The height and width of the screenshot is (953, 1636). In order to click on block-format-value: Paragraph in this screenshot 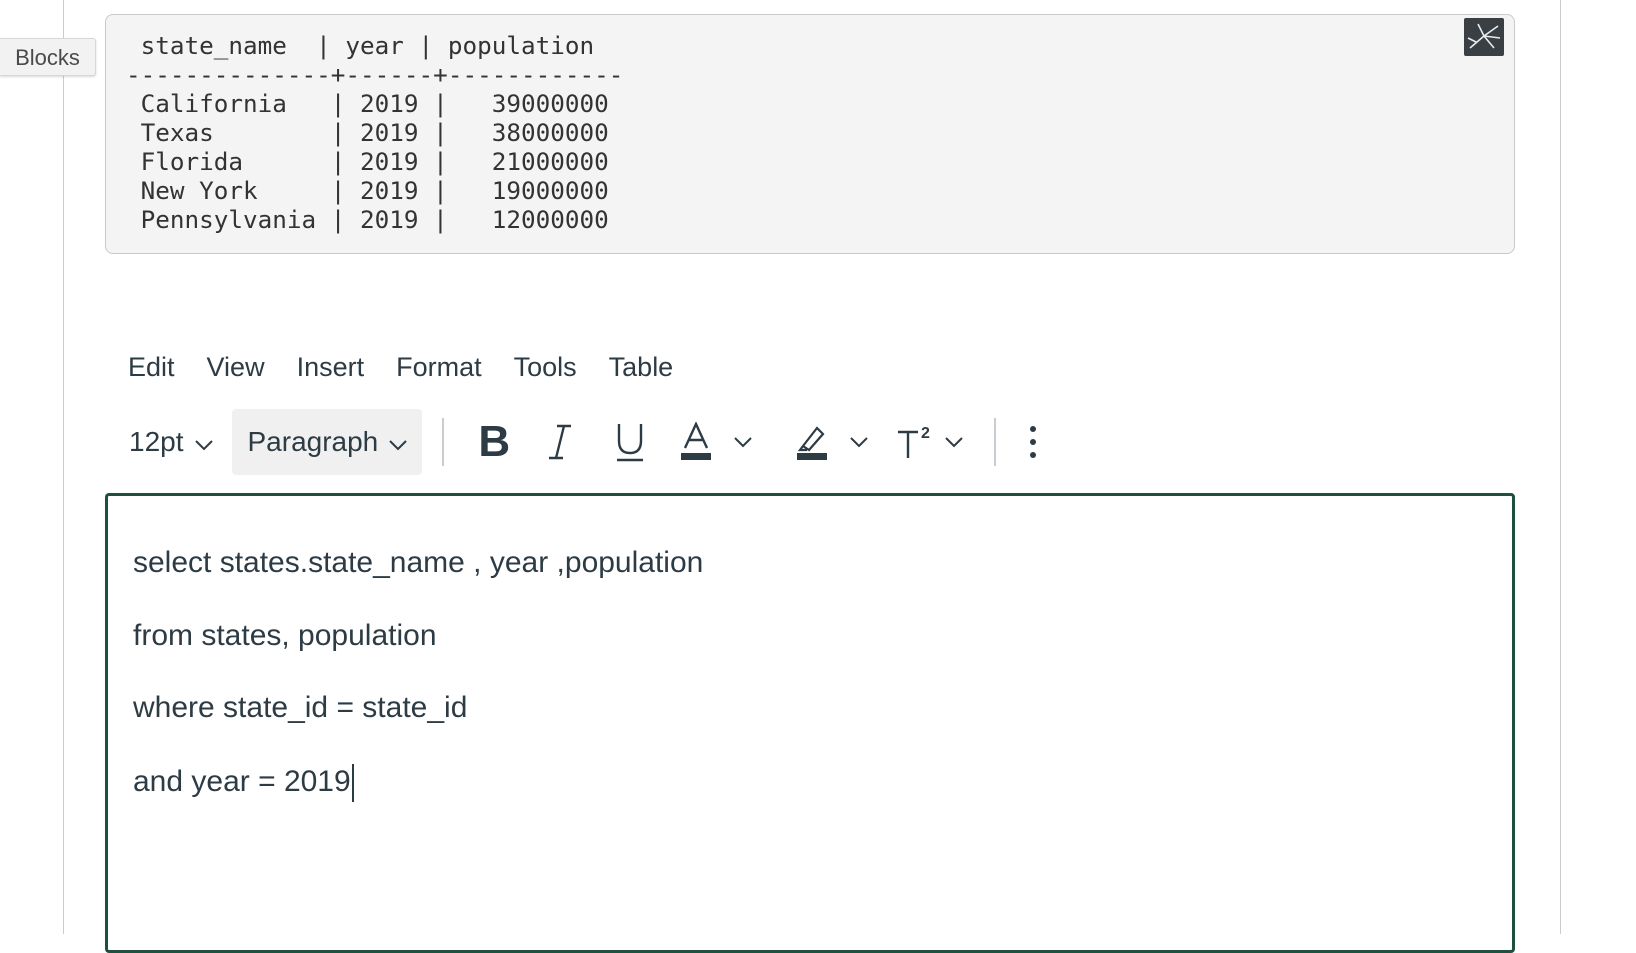, I will do `click(313, 441)`.